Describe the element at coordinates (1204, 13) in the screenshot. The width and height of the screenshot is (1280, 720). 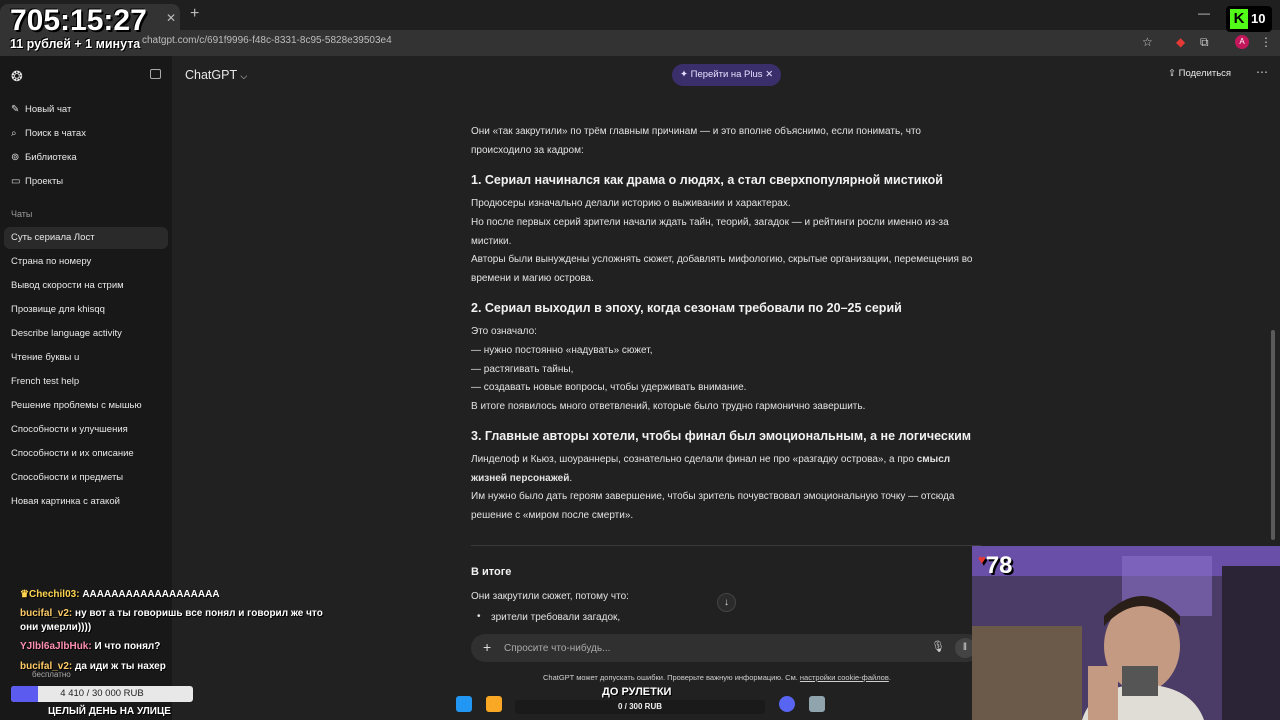
I see `minimize-icon: —` at that location.